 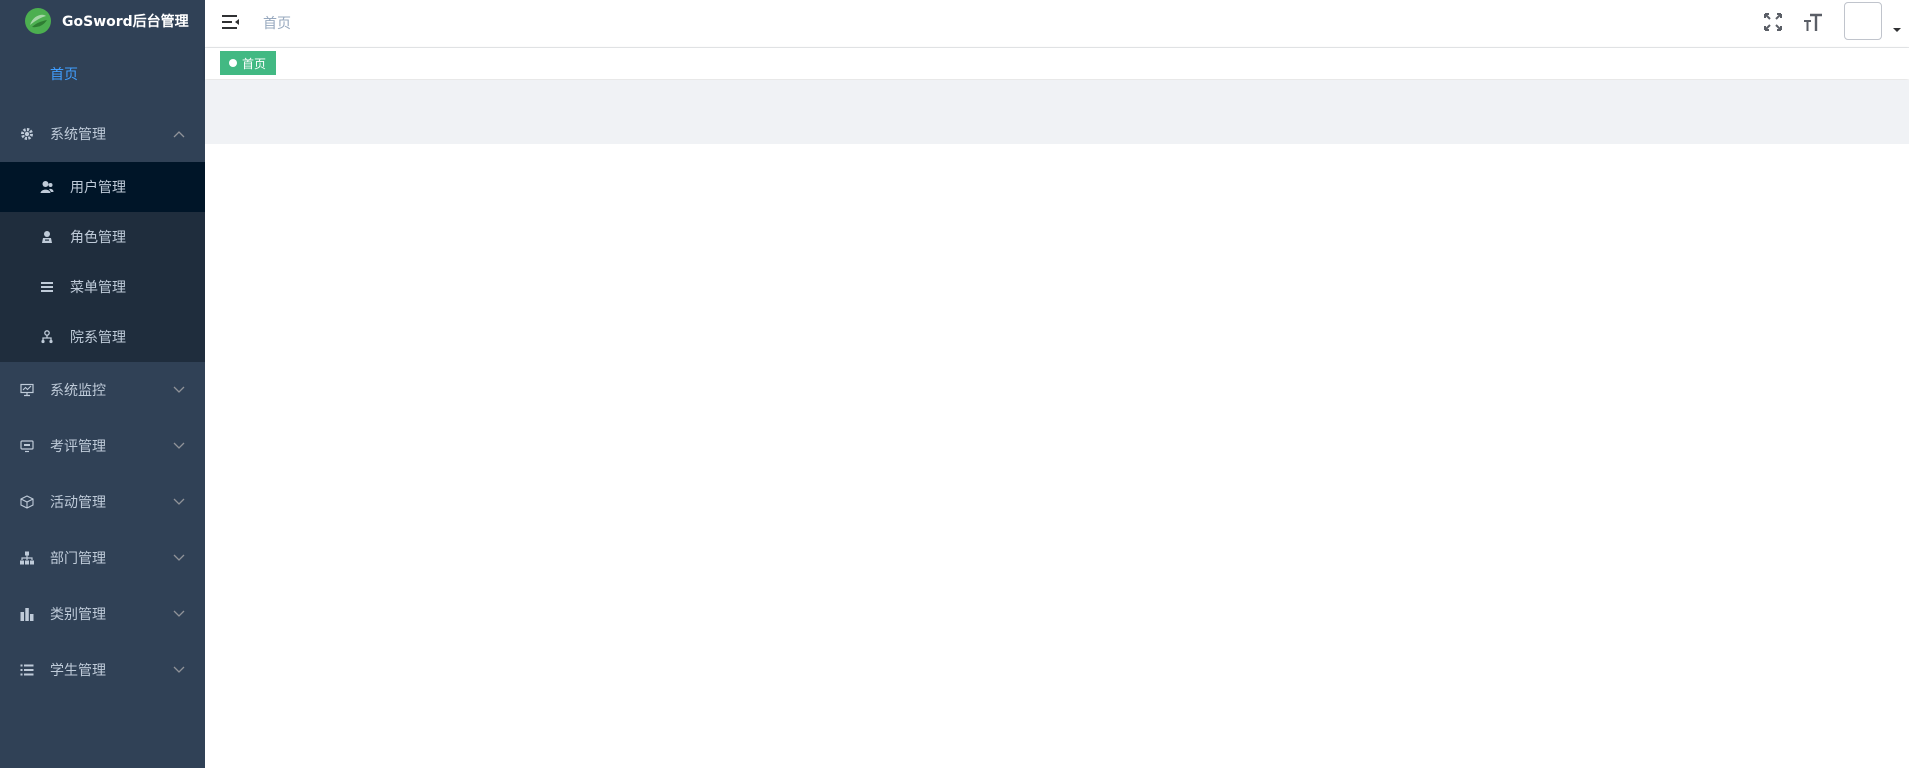 What do you see at coordinates (1863, 21) in the screenshot?
I see `avatar` at bounding box center [1863, 21].